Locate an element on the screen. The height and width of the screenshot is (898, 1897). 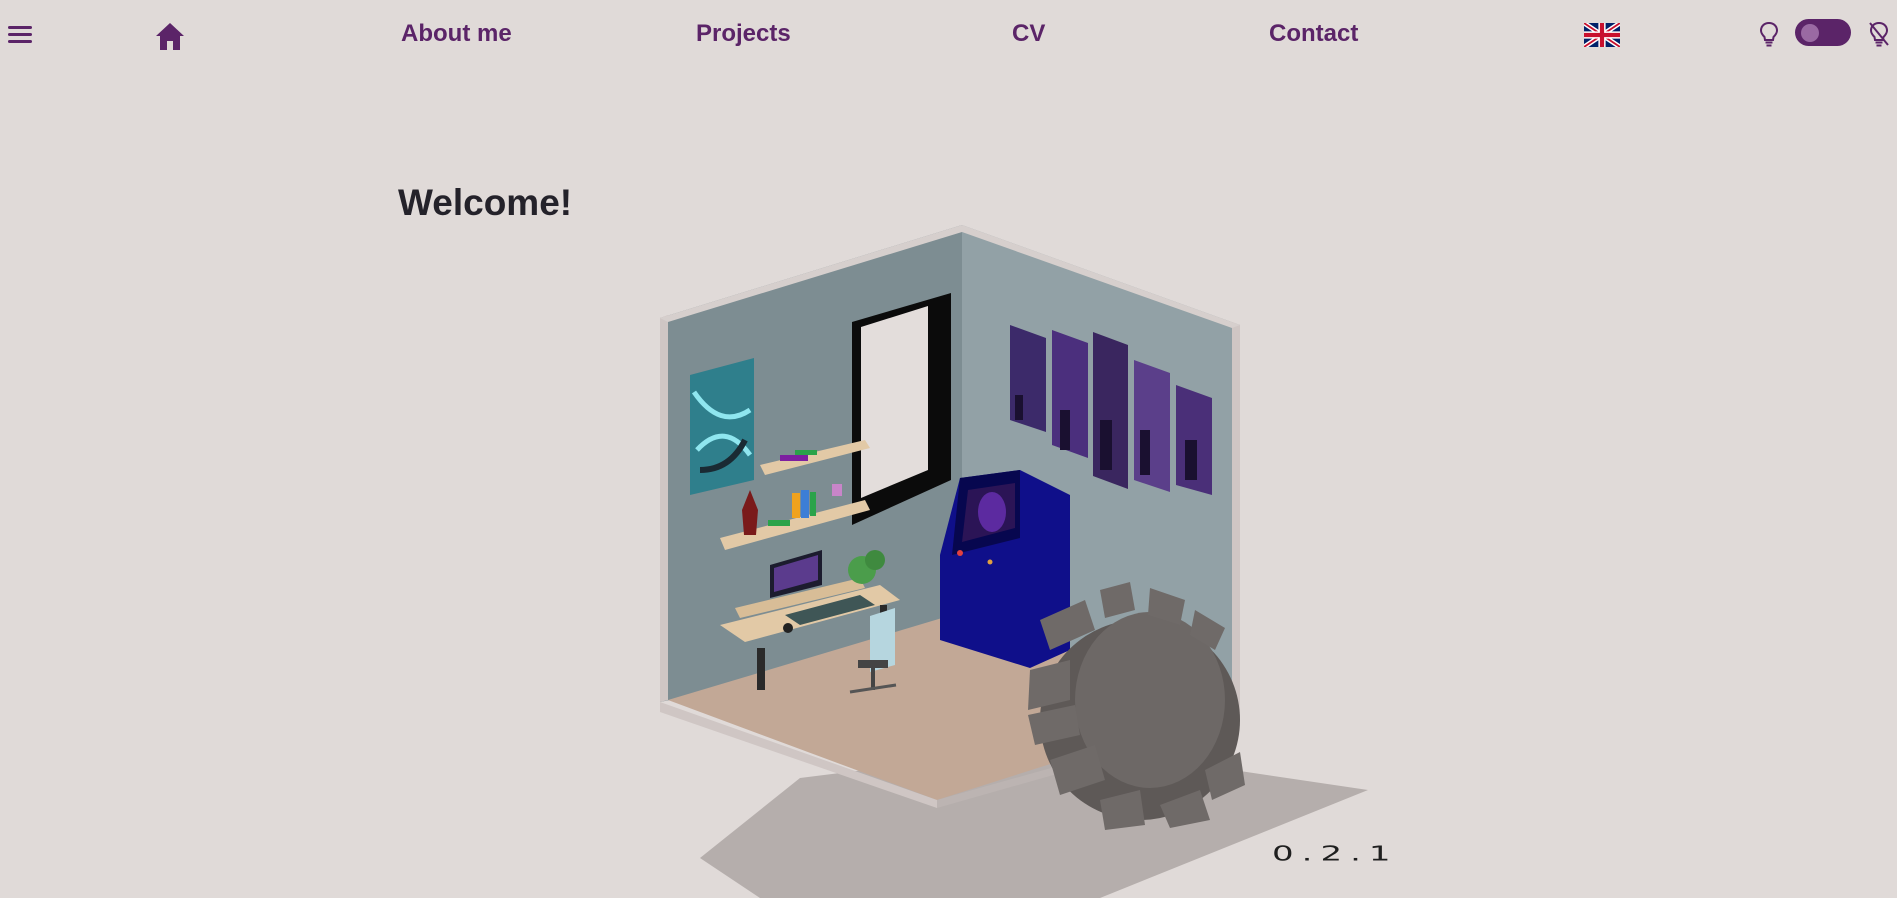
right-wall-edge is located at coordinates (1236, 518).